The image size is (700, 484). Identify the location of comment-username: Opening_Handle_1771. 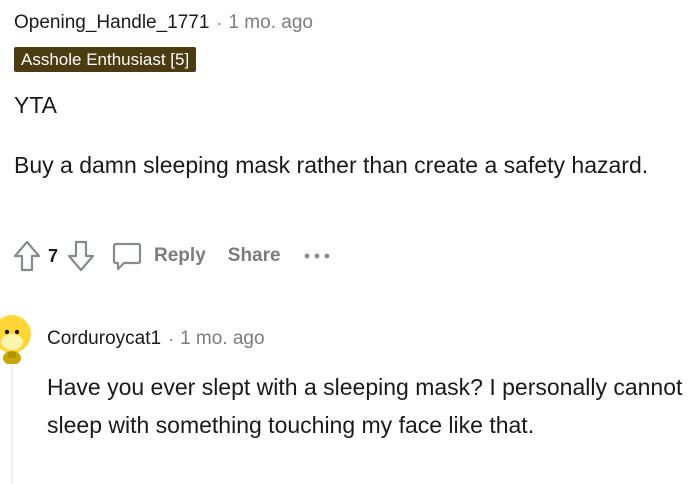
(111, 23).